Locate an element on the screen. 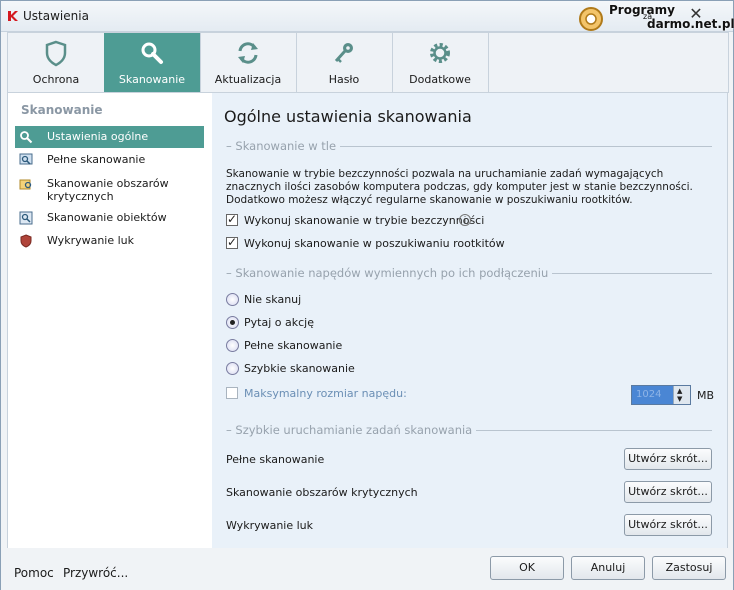 This screenshot has width=734, height=590. shortcut-label: Wykrywanie luk is located at coordinates (270, 525).